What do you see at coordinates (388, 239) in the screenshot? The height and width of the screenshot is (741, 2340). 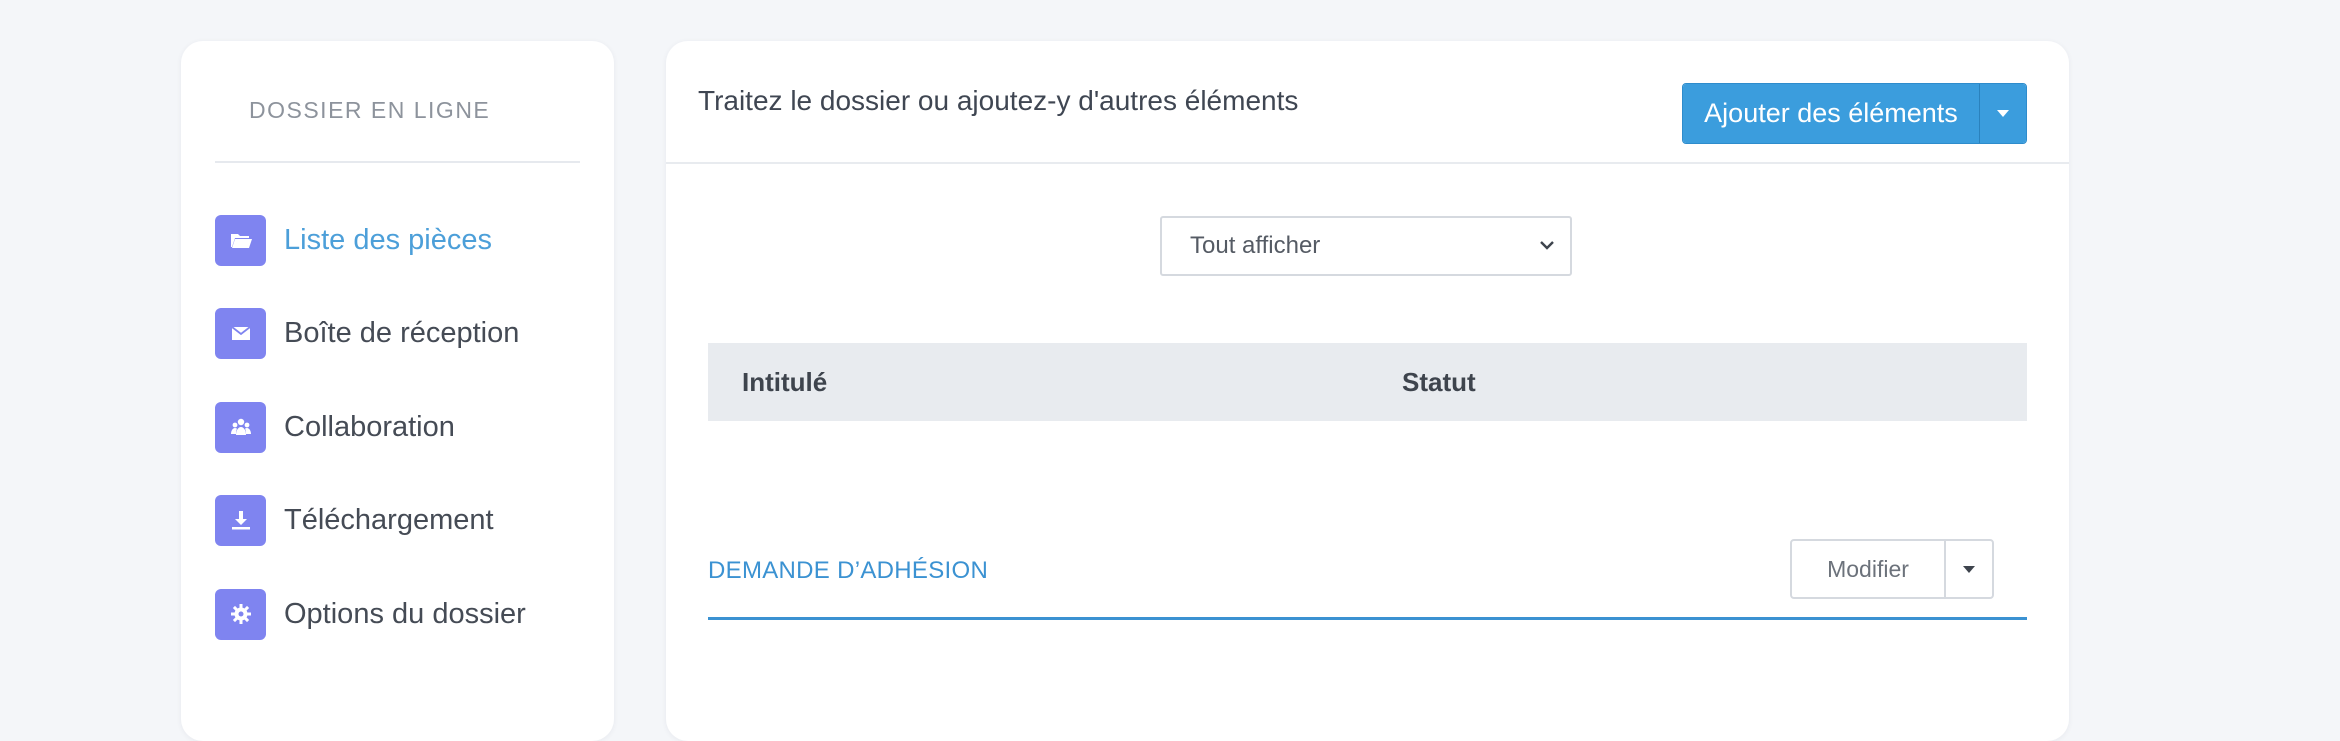 I see `sidebar-item-label: Liste des pièces` at bounding box center [388, 239].